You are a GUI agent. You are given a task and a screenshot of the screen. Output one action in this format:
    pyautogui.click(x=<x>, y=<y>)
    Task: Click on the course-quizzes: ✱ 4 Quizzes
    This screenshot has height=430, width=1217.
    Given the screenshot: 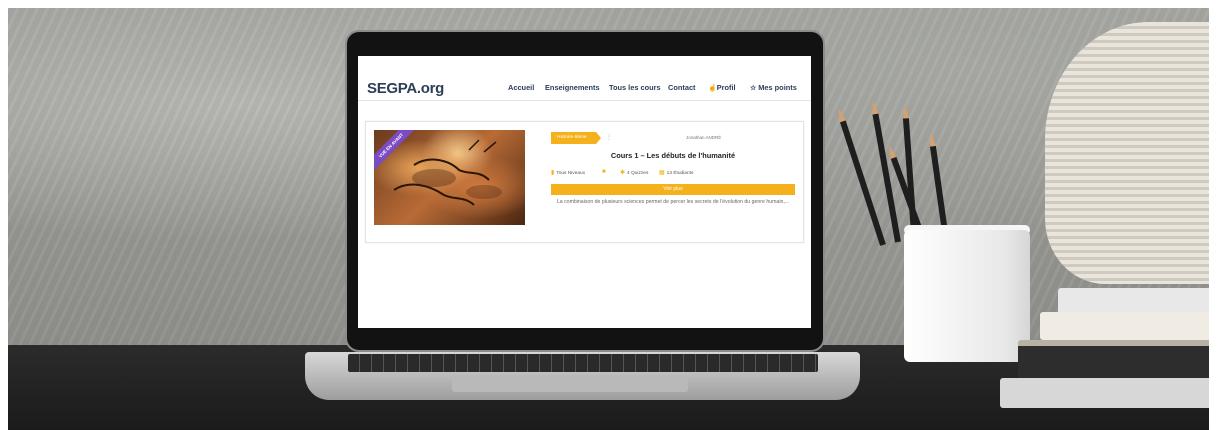 What is the action you would take?
    pyautogui.click(x=634, y=172)
    